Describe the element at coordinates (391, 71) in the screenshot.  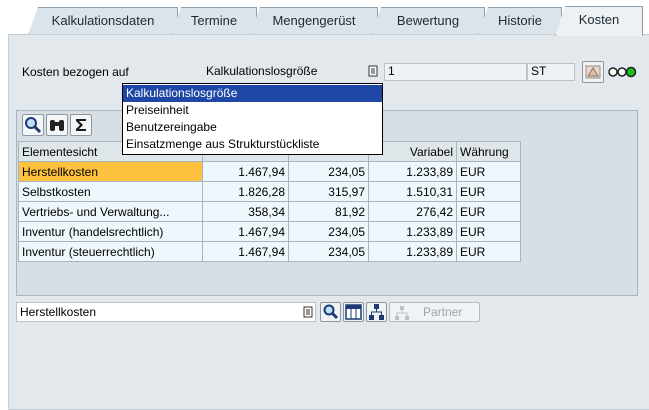
I see `quantity-value: 1` at that location.